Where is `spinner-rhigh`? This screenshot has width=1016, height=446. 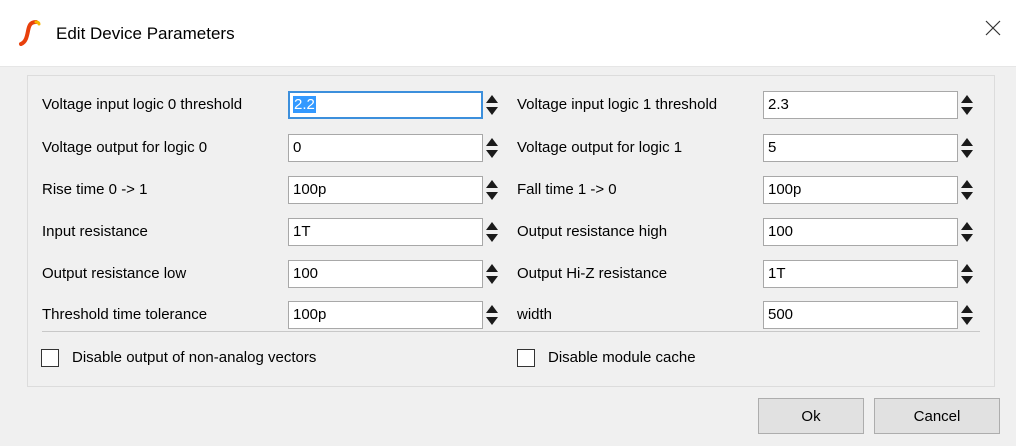
spinner-rhigh is located at coordinates (967, 232).